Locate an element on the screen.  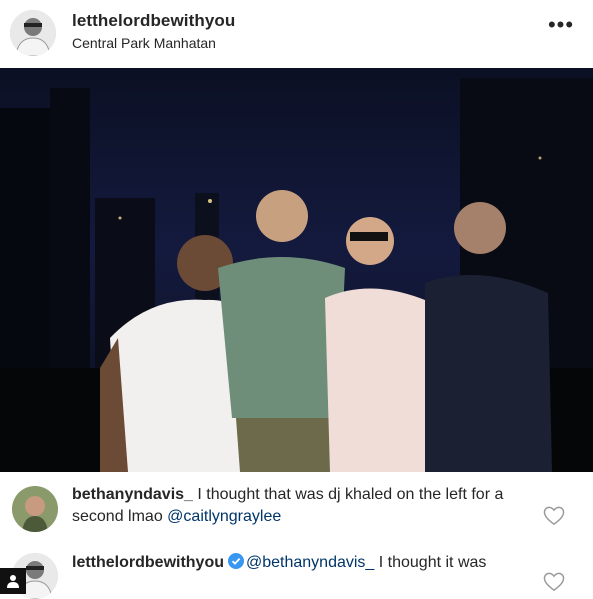
commenter-avatar is located at coordinates (35, 509).